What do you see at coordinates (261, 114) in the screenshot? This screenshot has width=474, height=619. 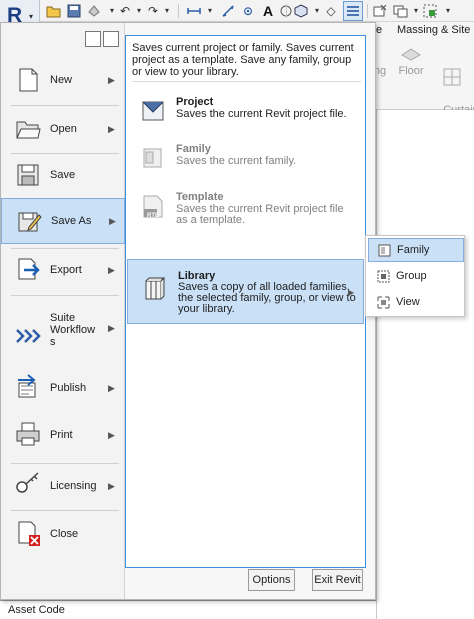 I see `option-description: Saves the current Revit project file.` at bounding box center [261, 114].